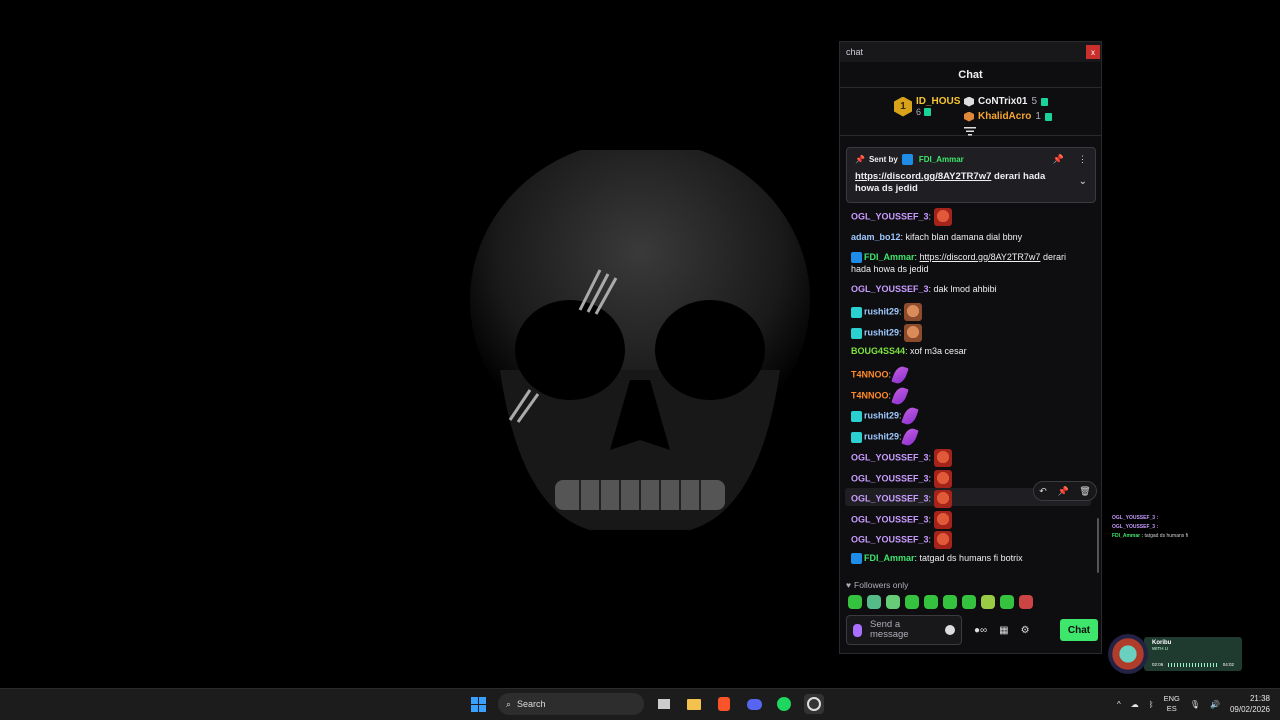 The image size is (1280, 720). I want to click on chat-username: BOUG4SS44, so click(878, 351).